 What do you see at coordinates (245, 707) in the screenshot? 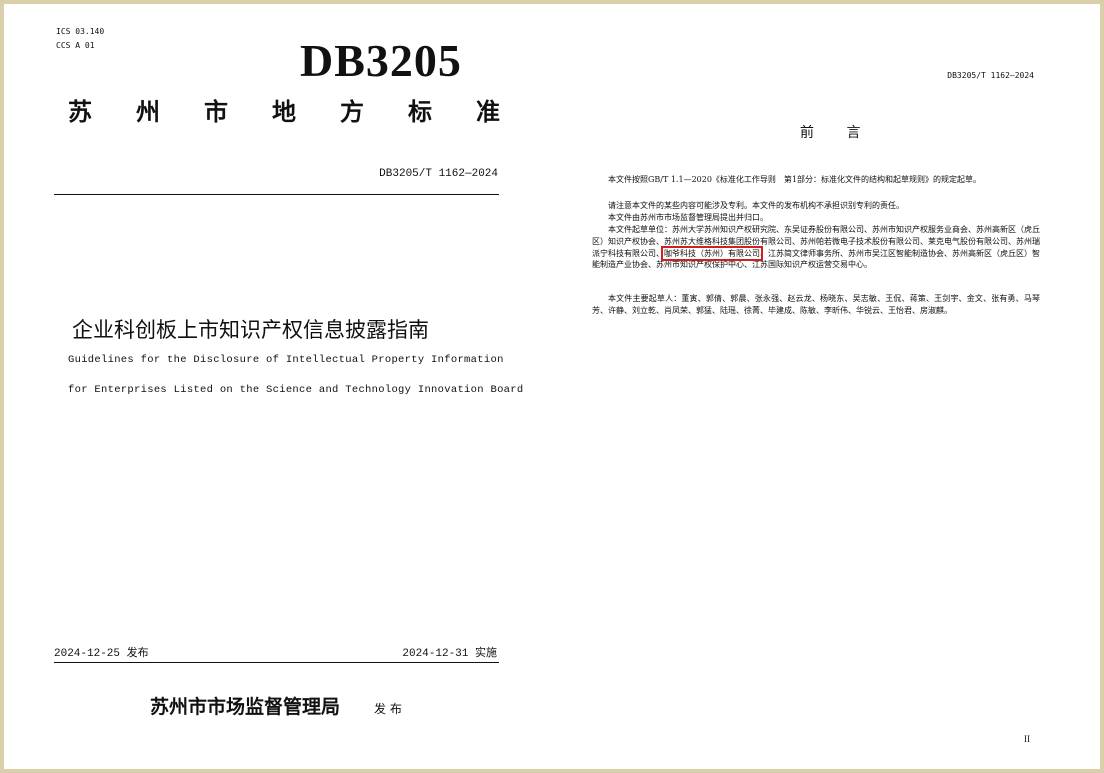
I see `issuer-name: 苏州市市场监督管理局` at bounding box center [245, 707].